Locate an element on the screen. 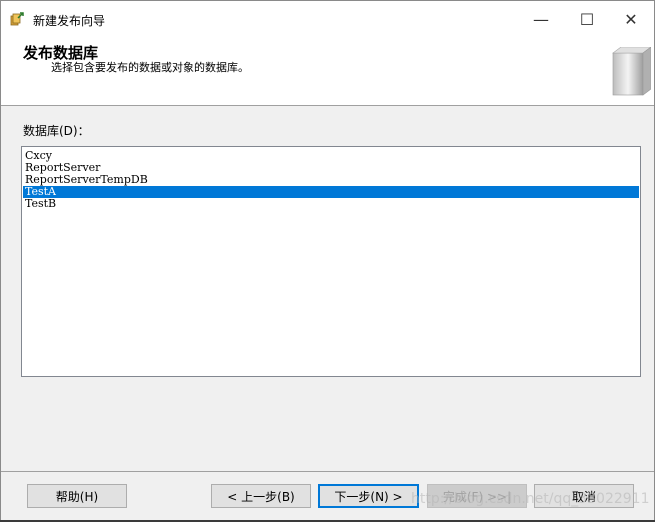 Image resolution: width=655 pixels, height=522 pixels. maximize-icon: ☐ is located at coordinates (587, 19).